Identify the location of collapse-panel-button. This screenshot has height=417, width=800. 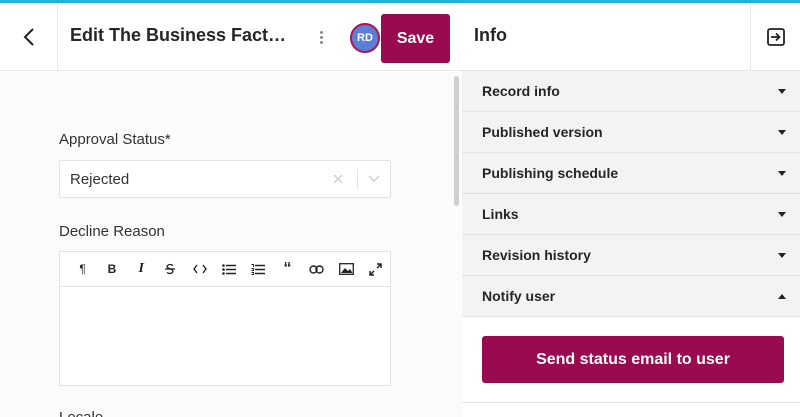
(775, 37).